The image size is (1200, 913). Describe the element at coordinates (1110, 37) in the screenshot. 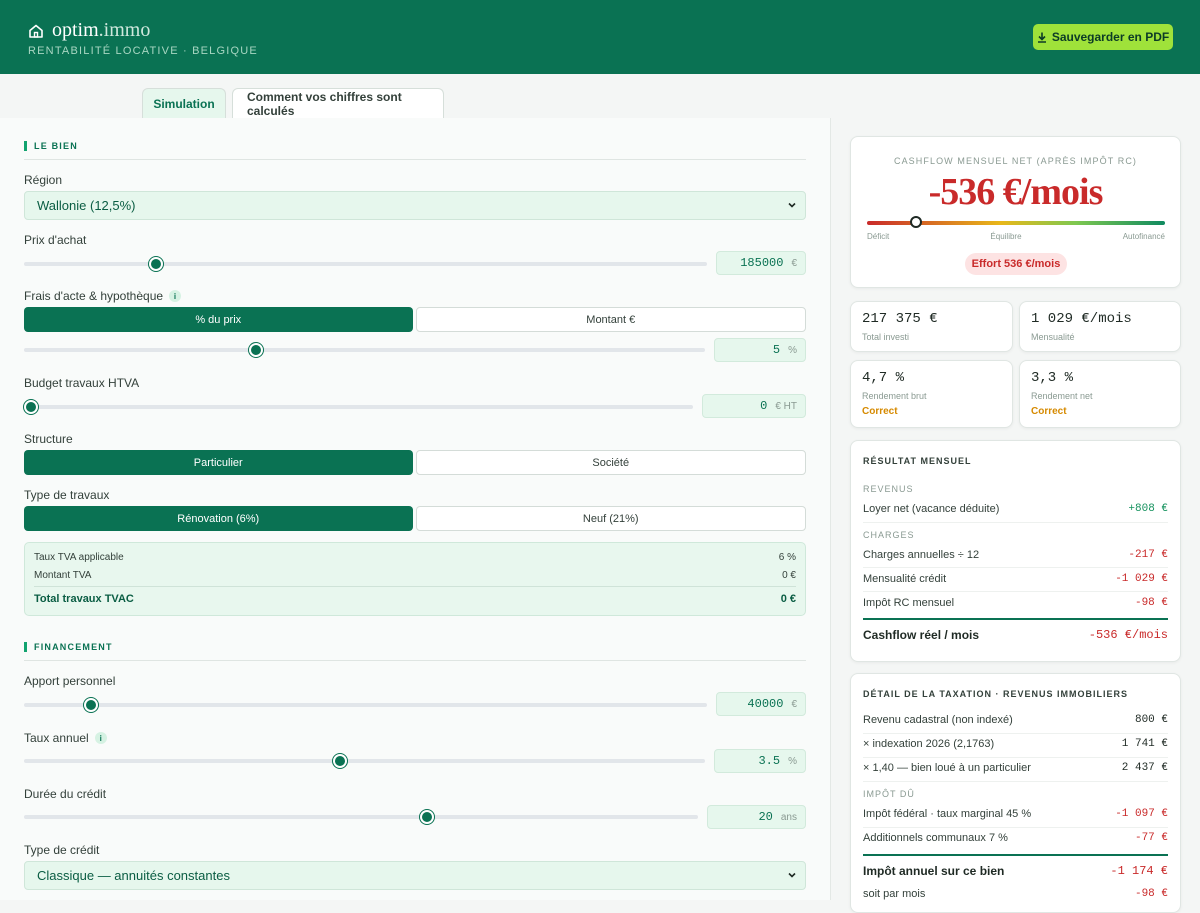

I see `save-pdf-label: Sauvegarder en PDF` at that location.